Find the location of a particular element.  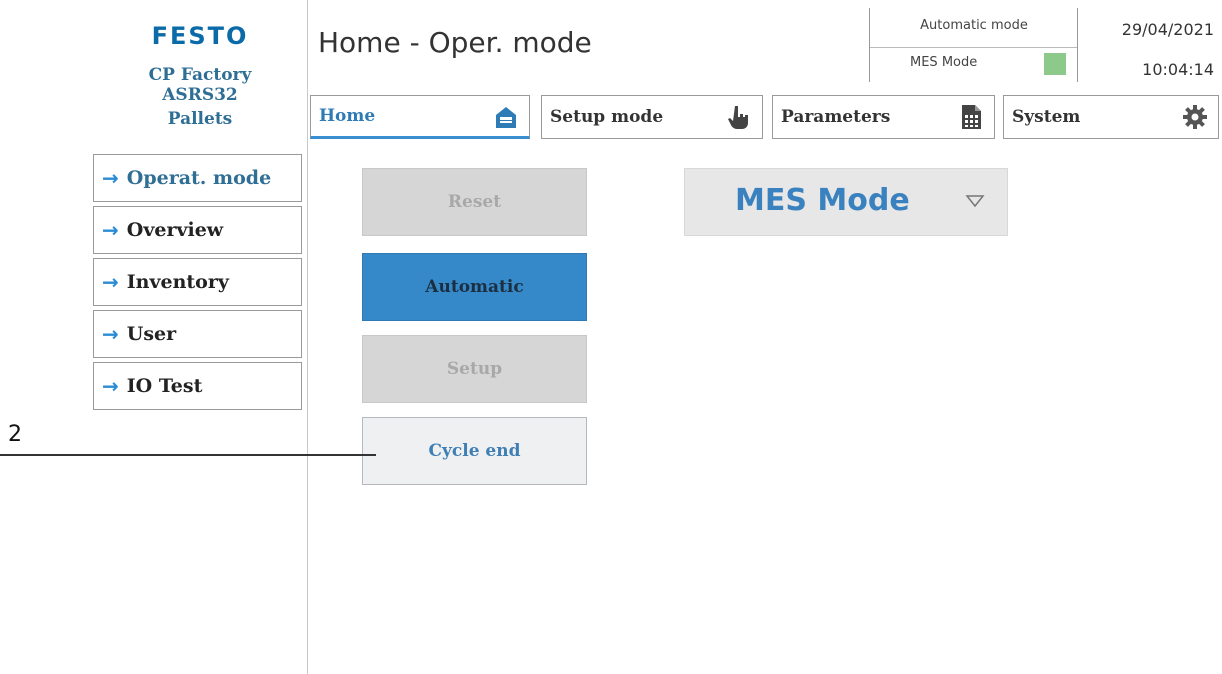

festo-logo: FESTO is located at coordinates (200, 36).